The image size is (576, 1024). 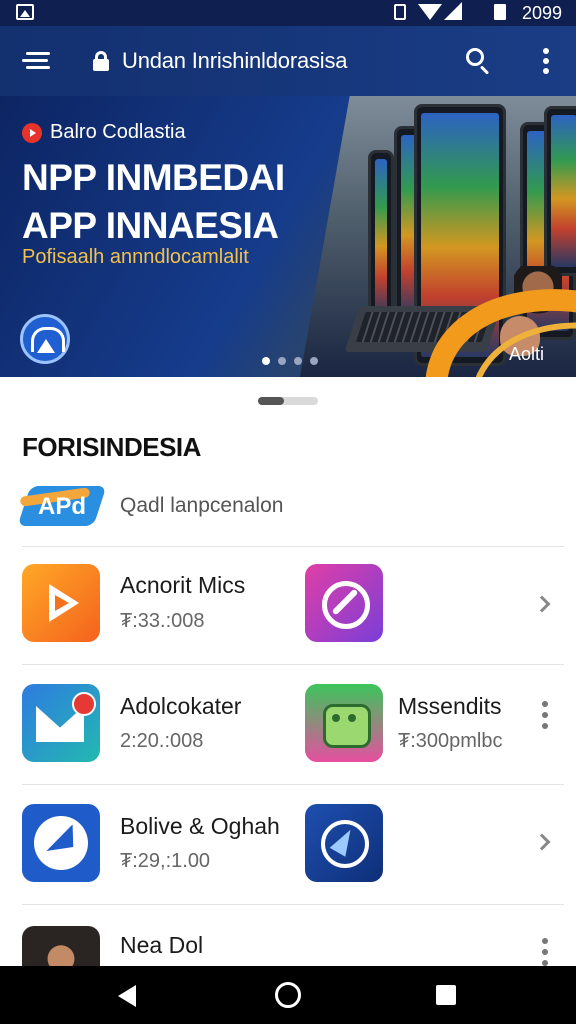 What do you see at coordinates (344, 723) in the screenshot?
I see `robot-icon` at bounding box center [344, 723].